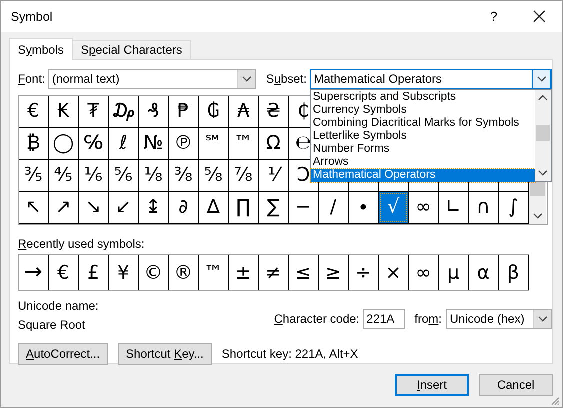 The image size is (563, 408). Describe the element at coordinates (432, 385) in the screenshot. I see `button: Insert` at that location.